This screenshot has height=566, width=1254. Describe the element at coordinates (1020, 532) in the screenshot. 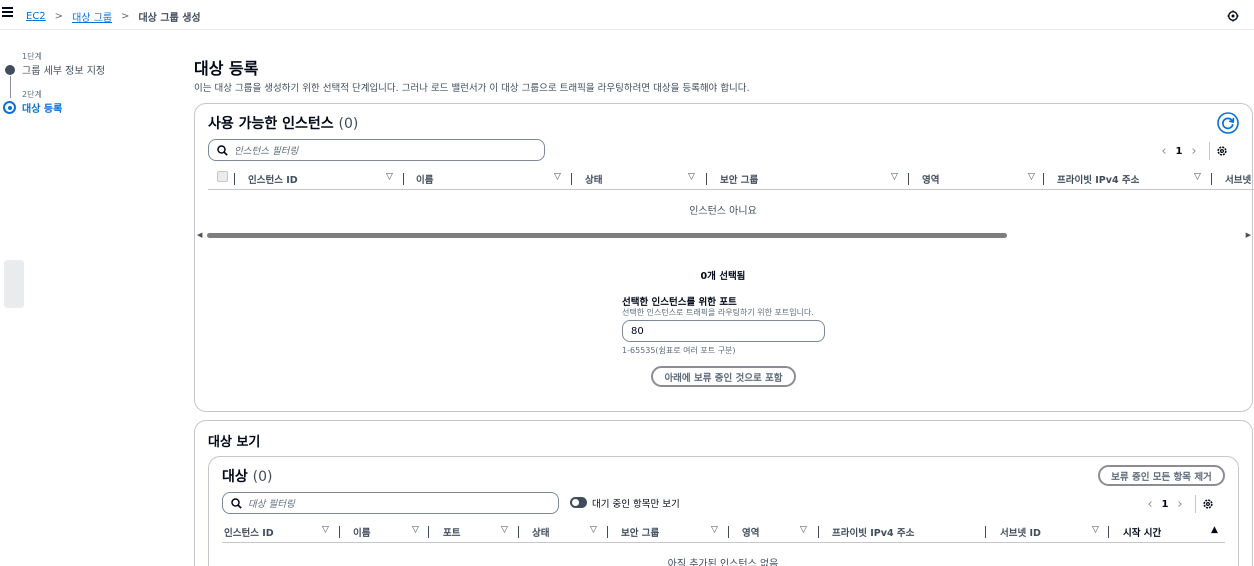

I see `column-subnet-id: 서브넷 ID` at that location.